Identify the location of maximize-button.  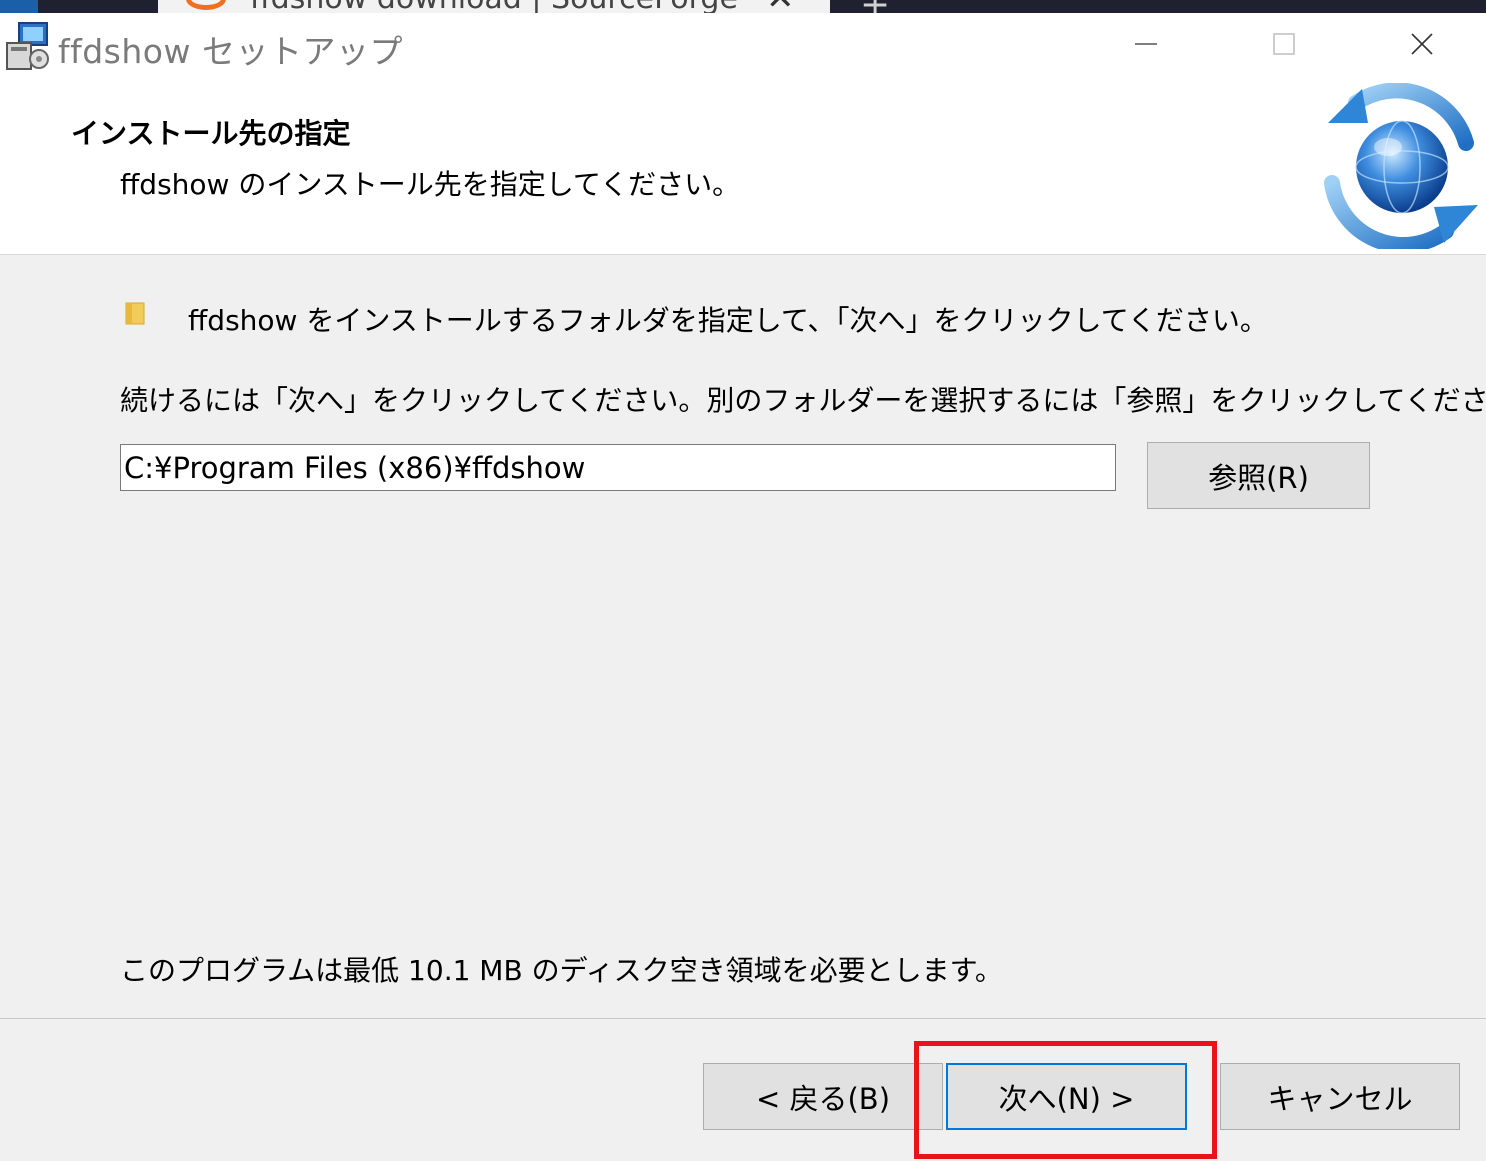
(1284, 44).